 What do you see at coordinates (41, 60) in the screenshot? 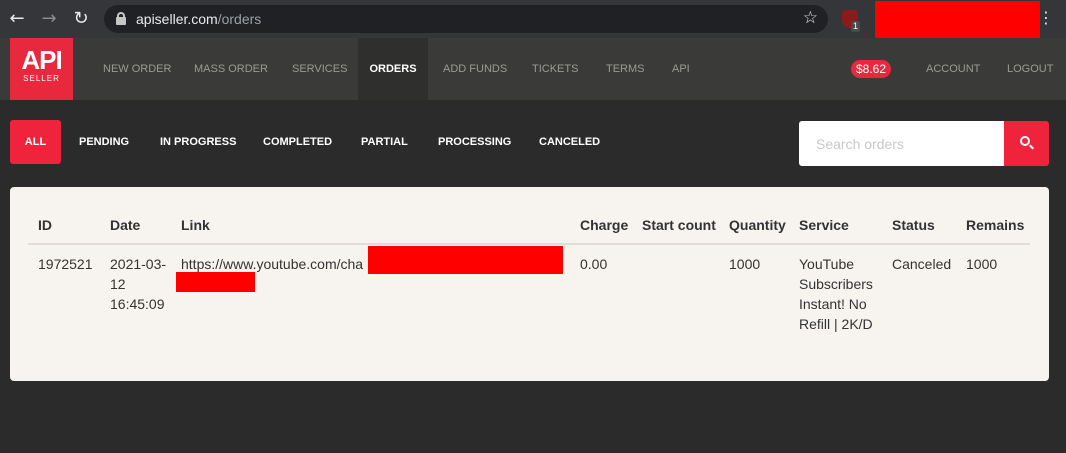
I see `logo-text: API` at bounding box center [41, 60].